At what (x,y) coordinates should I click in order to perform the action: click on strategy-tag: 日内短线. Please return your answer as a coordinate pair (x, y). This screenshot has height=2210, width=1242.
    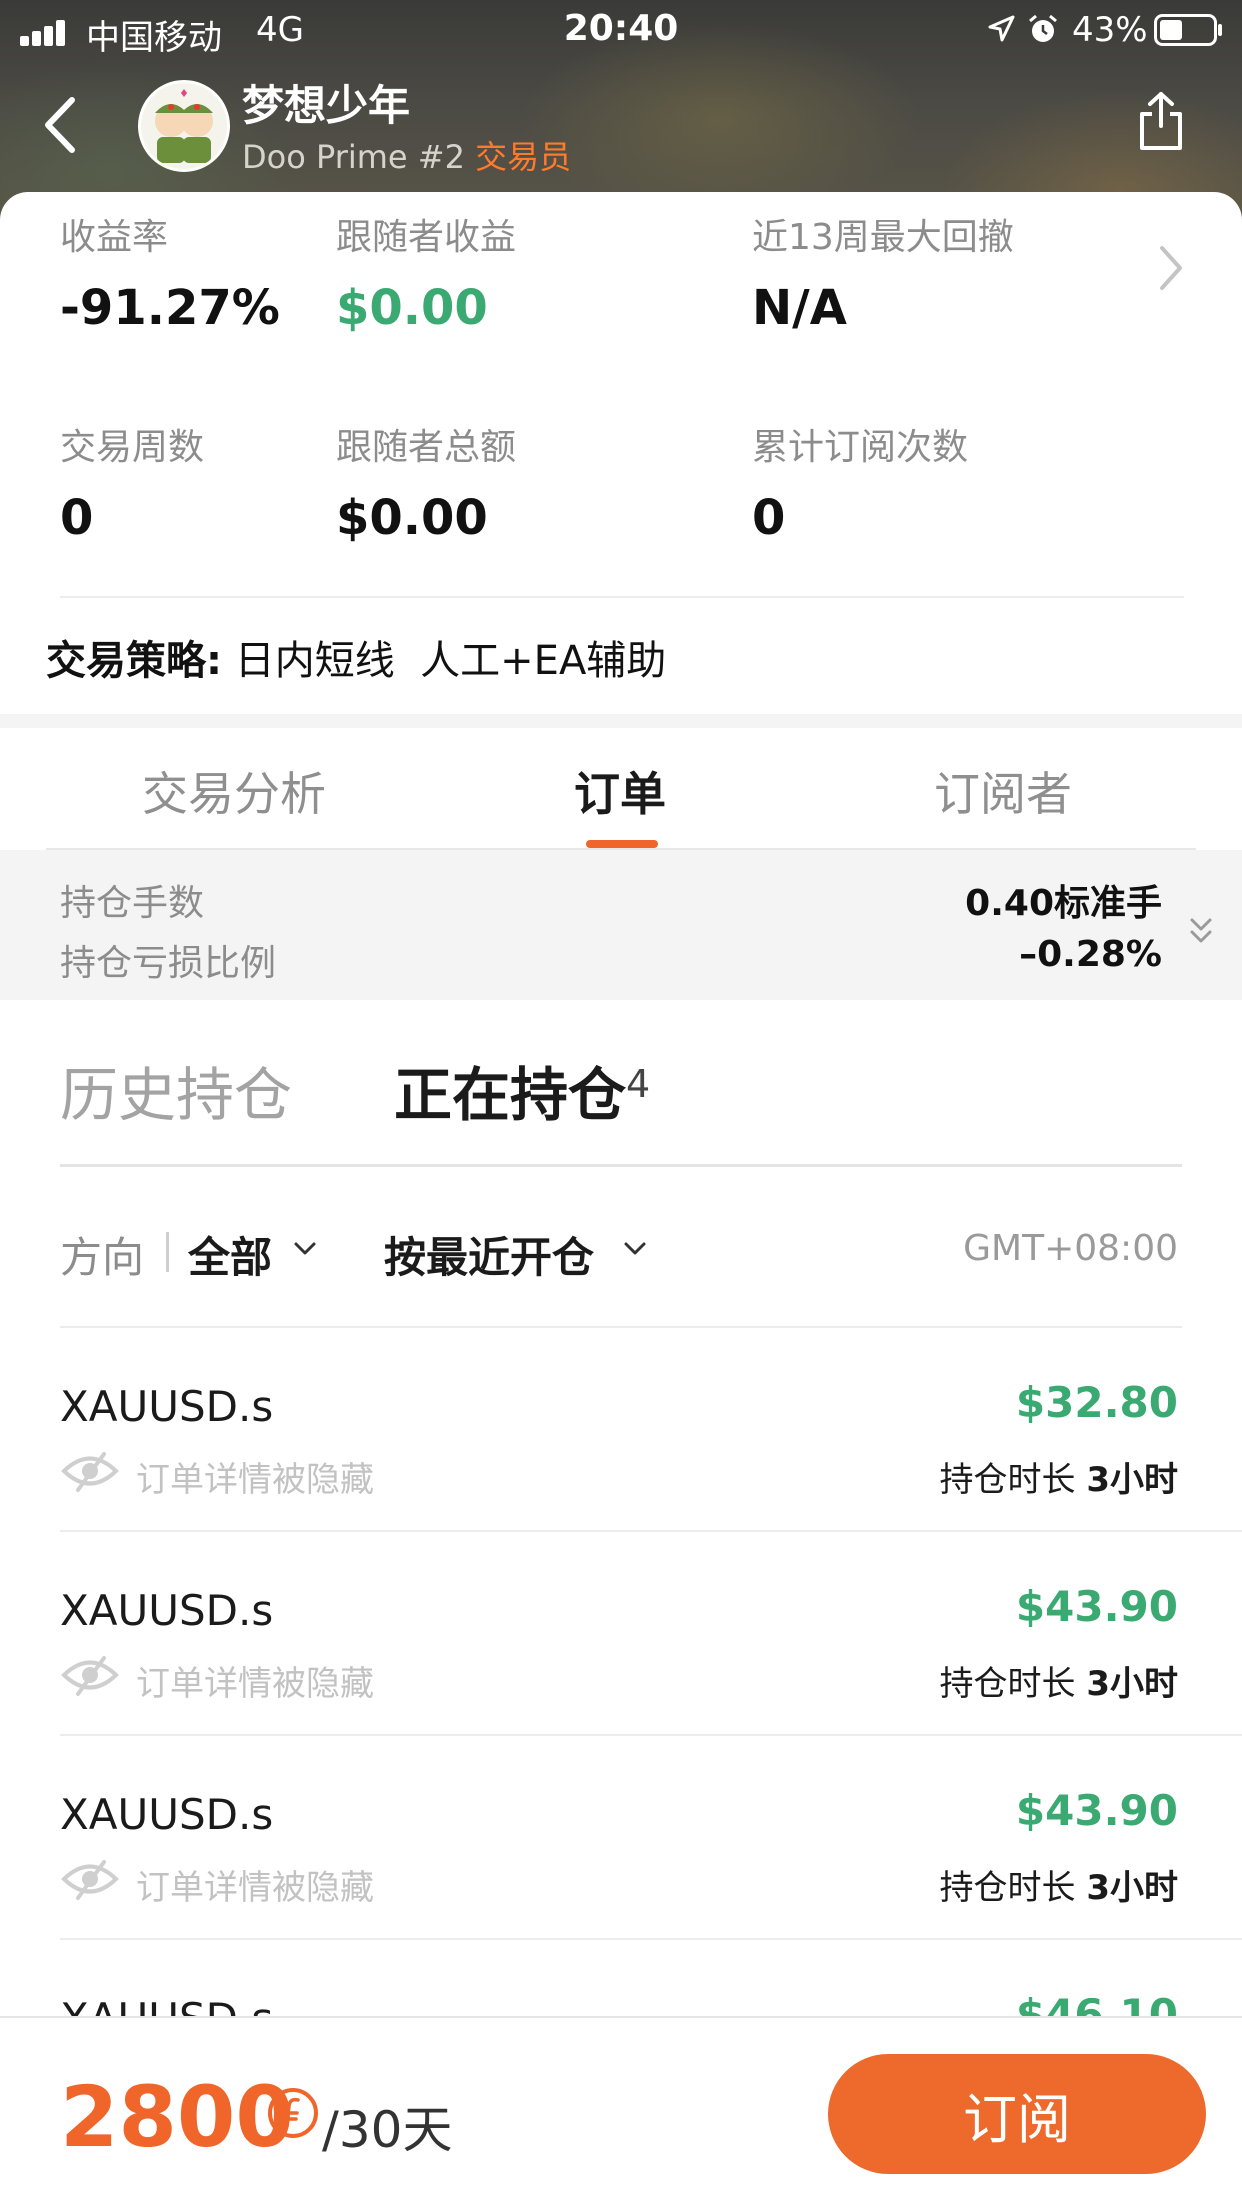
    Looking at the image, I should click on (314, 661).